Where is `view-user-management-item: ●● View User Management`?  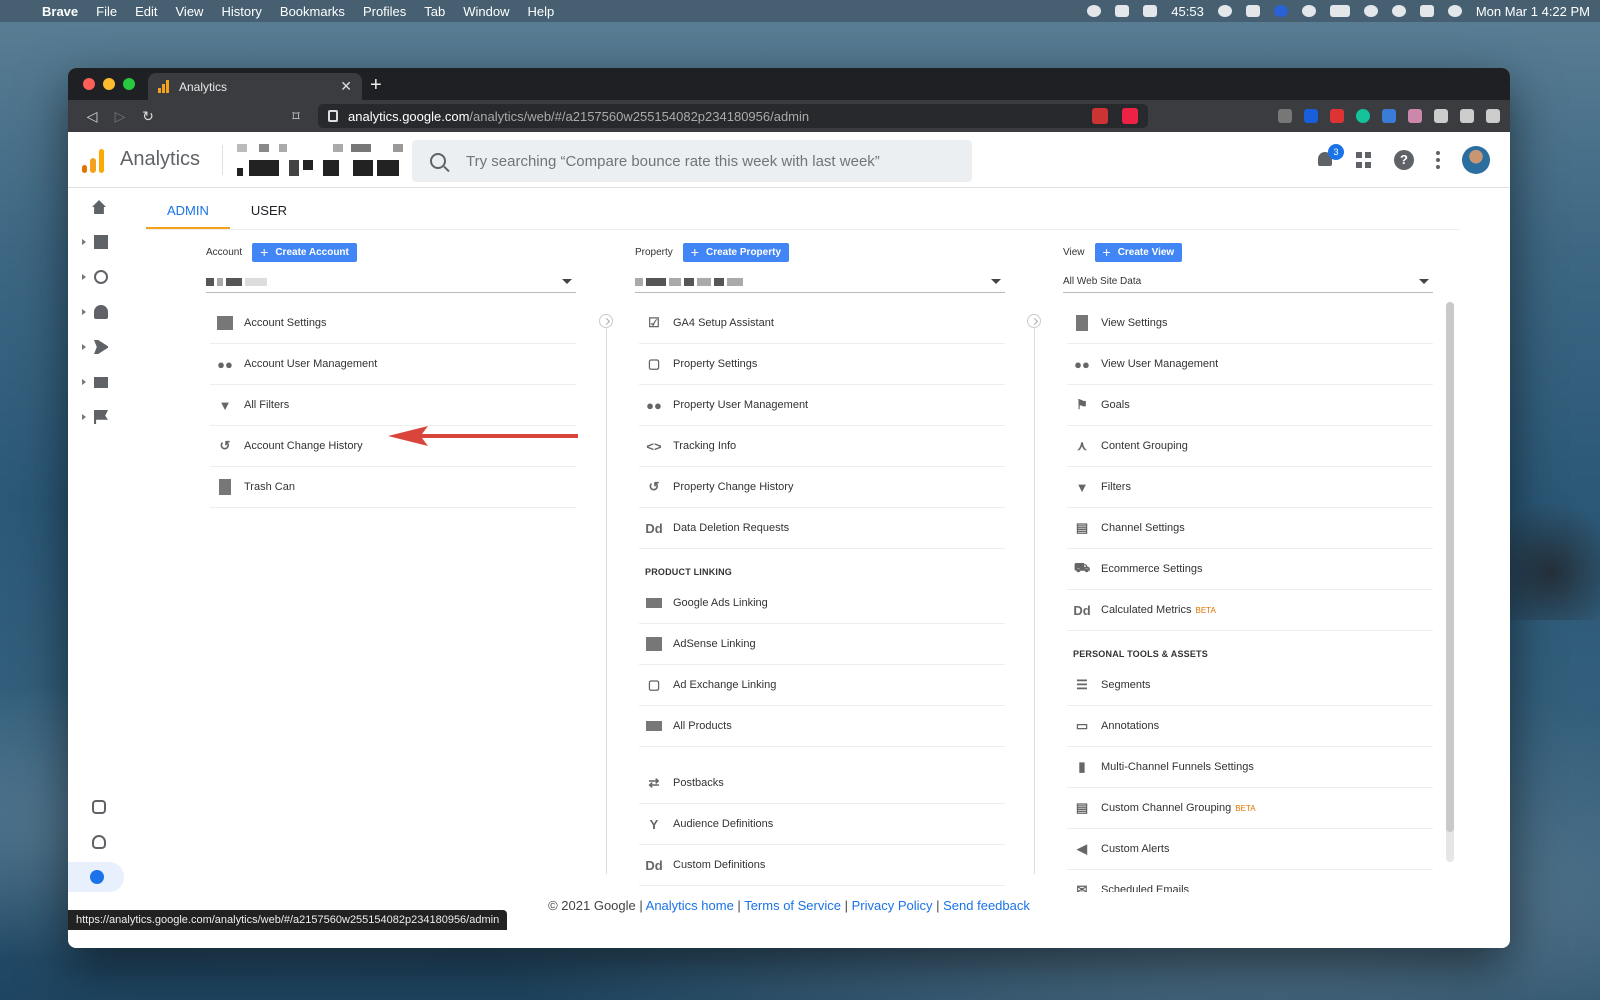 view-user-management-item: ●● View User Management is located at coordinates (1250, 364).